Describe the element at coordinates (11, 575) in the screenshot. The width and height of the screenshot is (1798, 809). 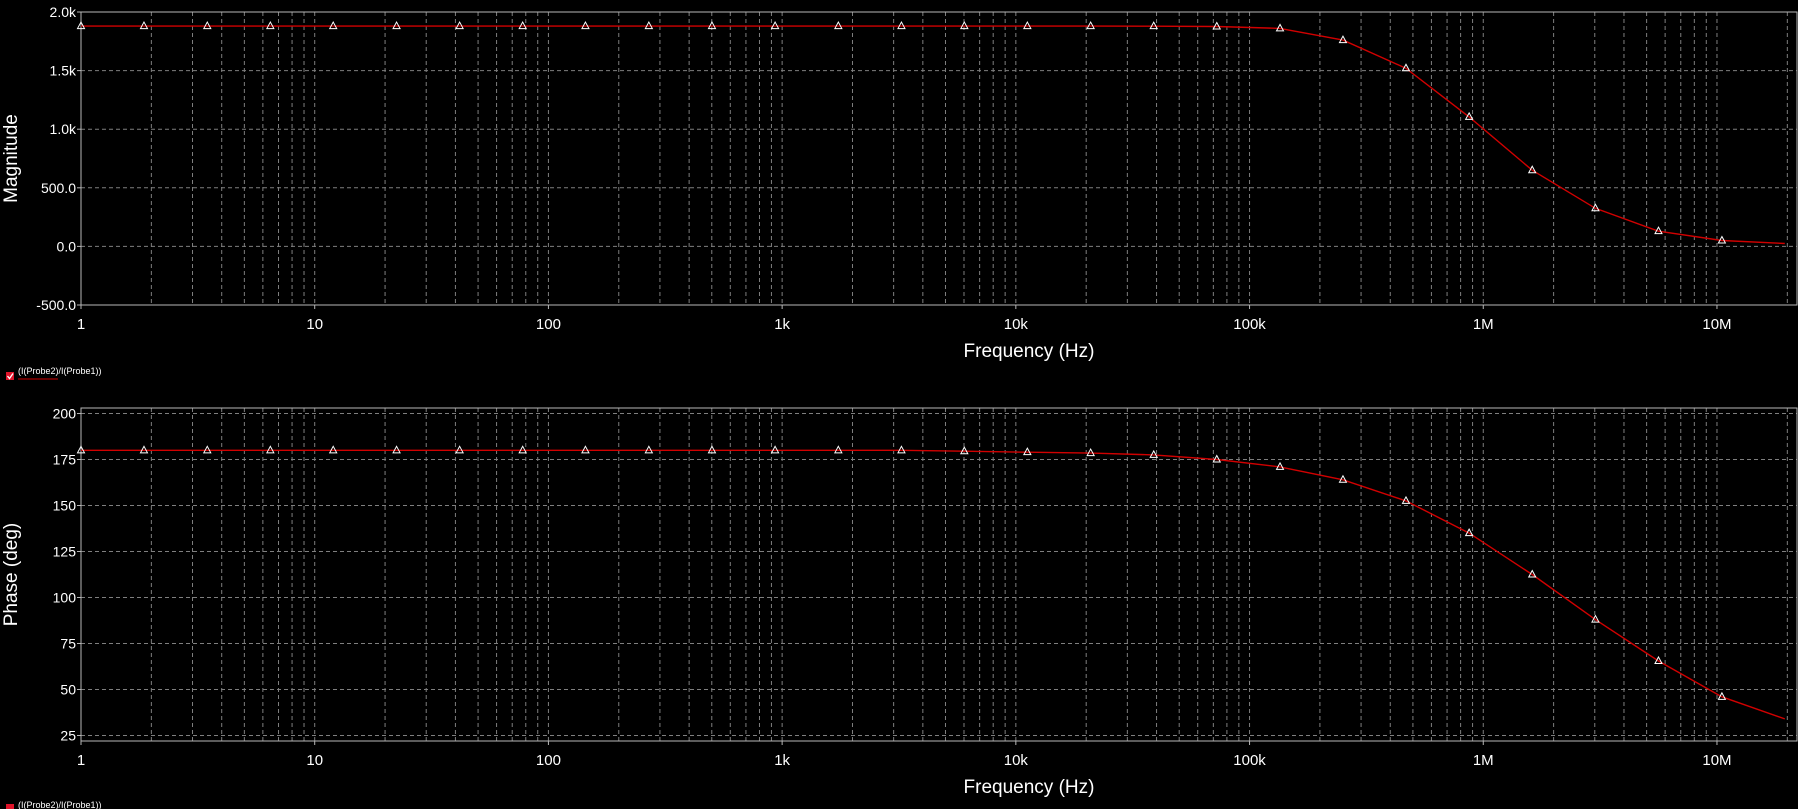
I see `y-axis-title: Phase (deg)` at that location.